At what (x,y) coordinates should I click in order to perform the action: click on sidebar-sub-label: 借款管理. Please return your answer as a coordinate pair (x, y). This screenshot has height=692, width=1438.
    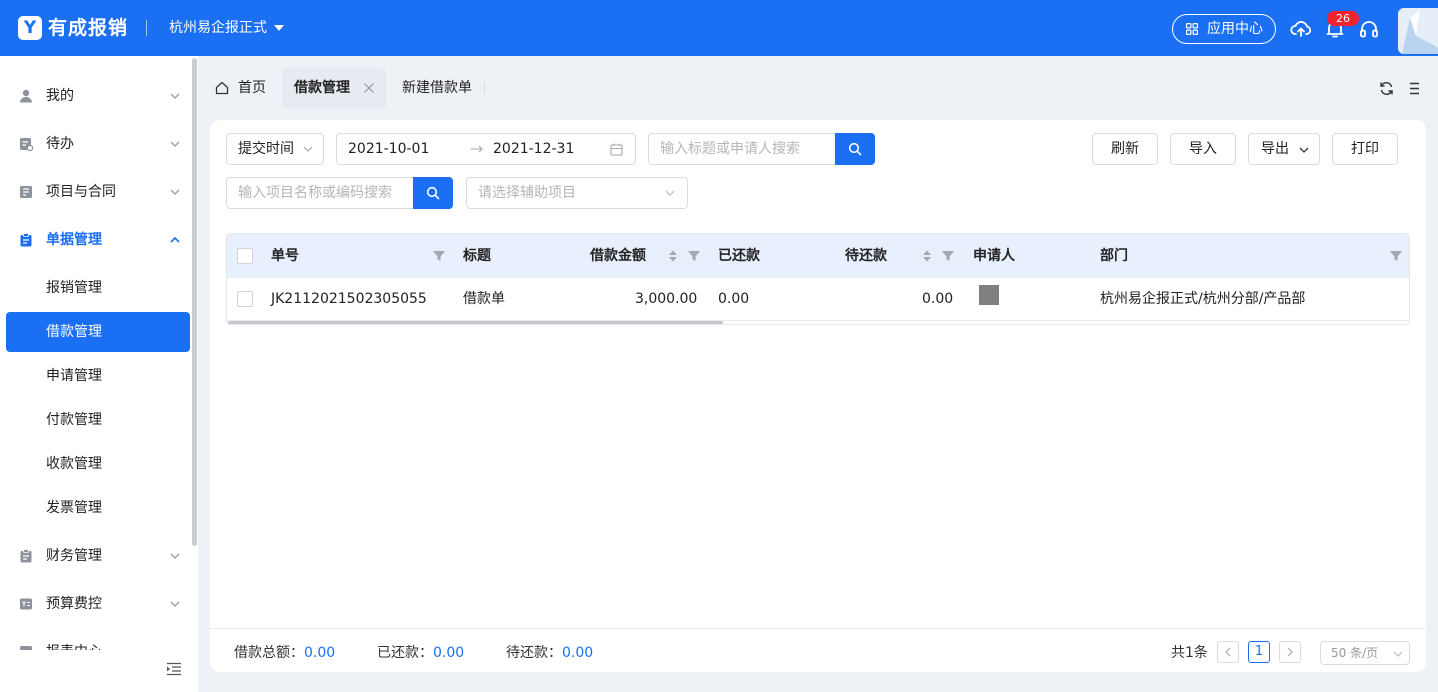
    Looking at the image, I should click on (74, 332).